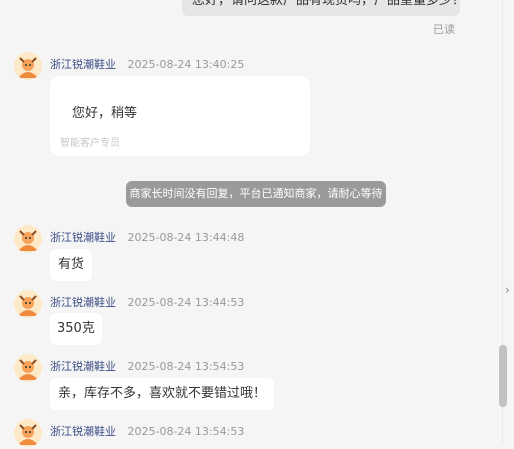 This screenshot has width=514, height=449. Describe the element at coordinates (180, 116) in the screenshot. I see `auto-reply-card: 您好，稍等 智能客户专员` at that location.